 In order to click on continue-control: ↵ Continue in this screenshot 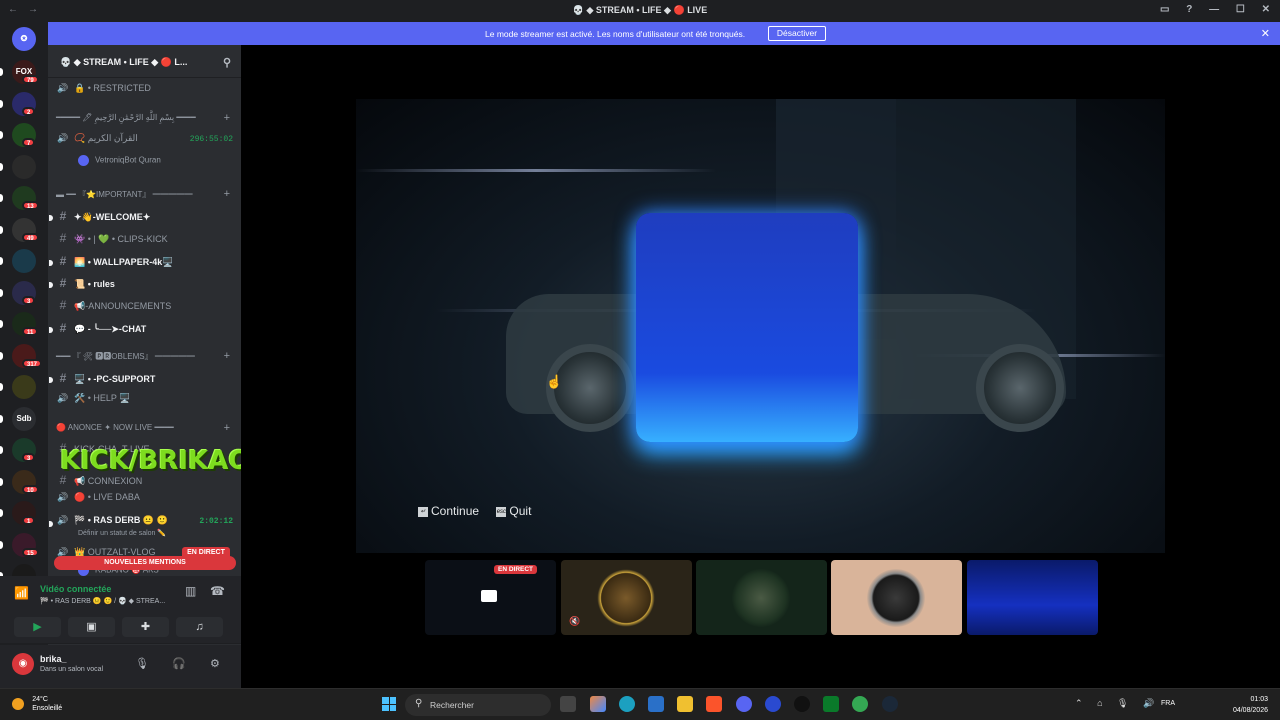, I will do `click(448, 511)`.